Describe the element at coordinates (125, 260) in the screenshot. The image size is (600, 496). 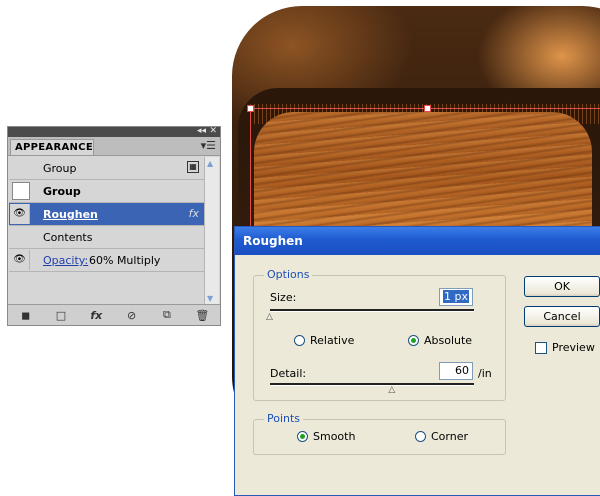
I see `opacity-value: 60% Multiply` at that location.